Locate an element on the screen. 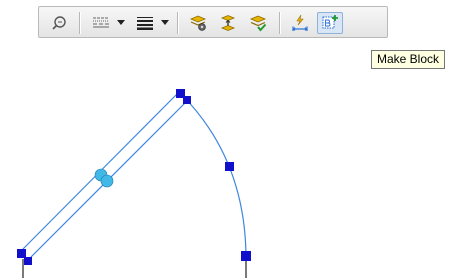 This screenshot has height=278, width=451. layer-transfer-icon is located at coordinates (228, 23).